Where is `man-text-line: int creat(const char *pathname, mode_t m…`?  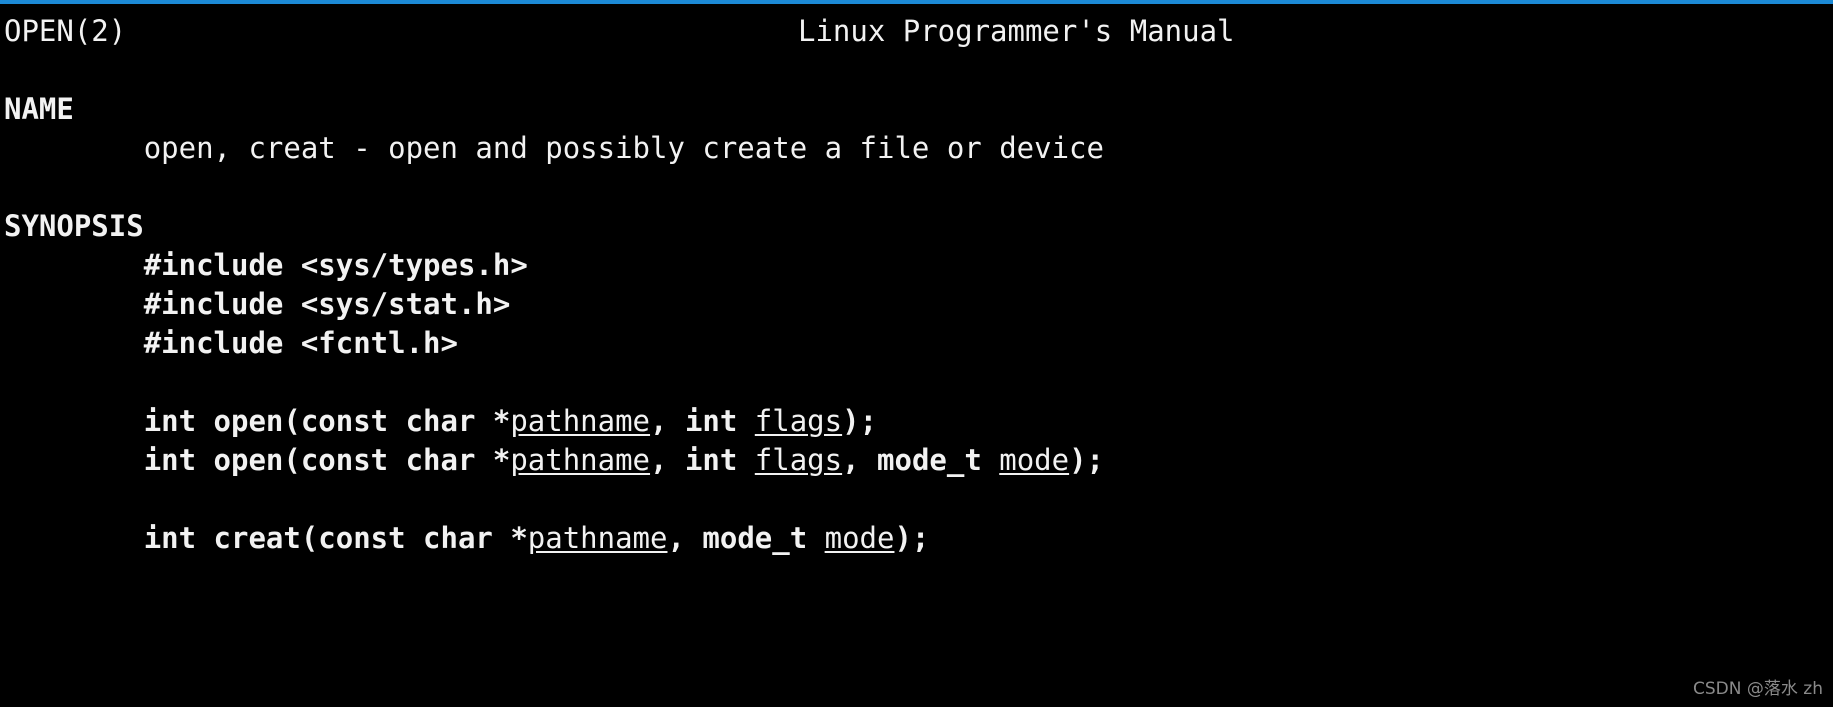 man-text-line: int creat(const char *pathname, mode_t m… is located at coordinates (916, 538).